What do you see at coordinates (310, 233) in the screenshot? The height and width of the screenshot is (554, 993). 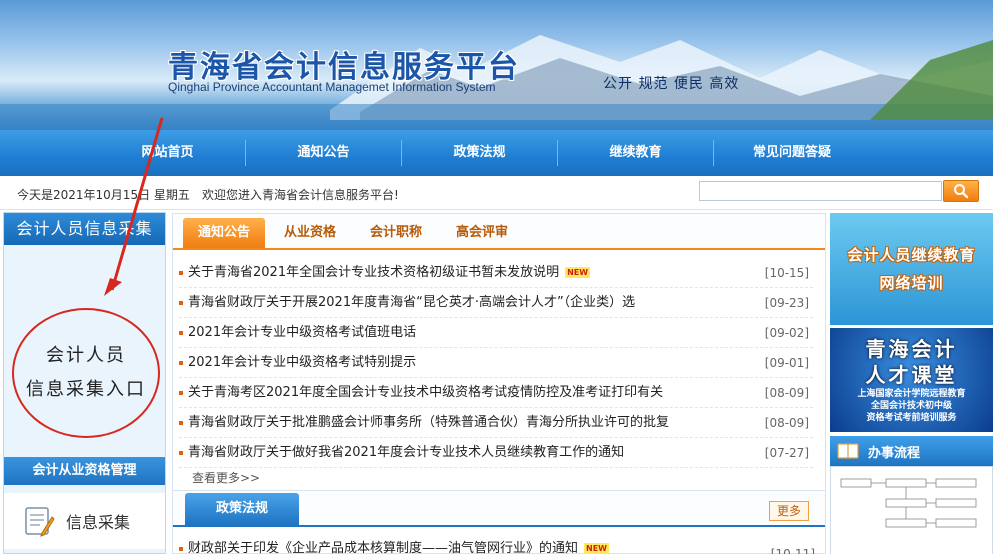 I see `tab-qualification: 从业资格` at bounding box center [310, 233].